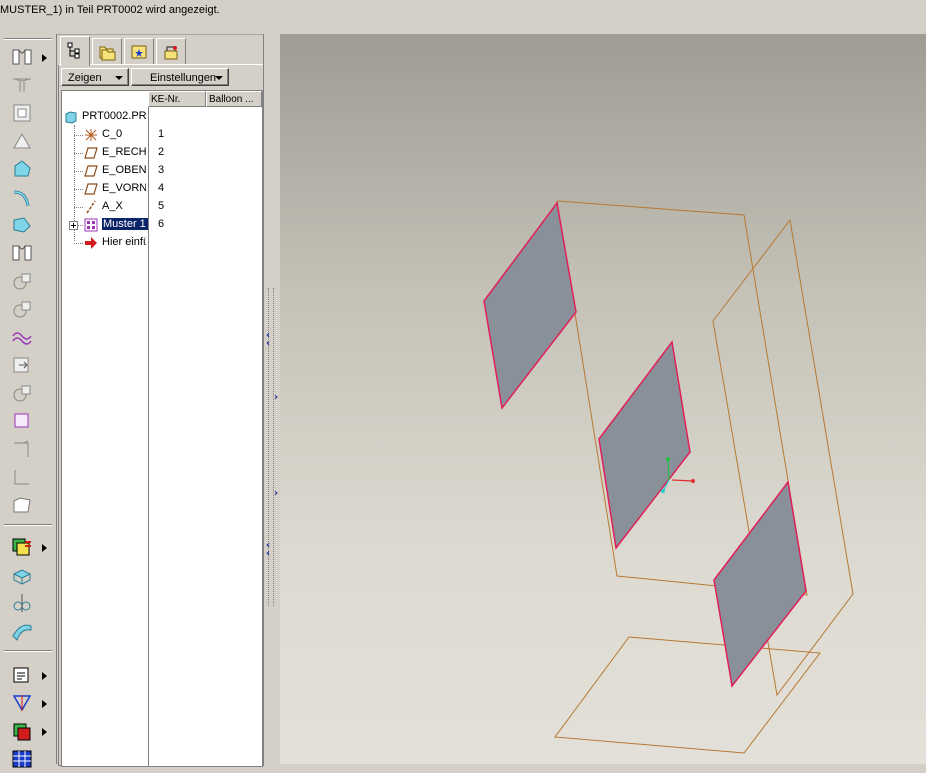 The width and height of the screenshot is (926, 773). I want to click on part-icon, so click(71, 117).